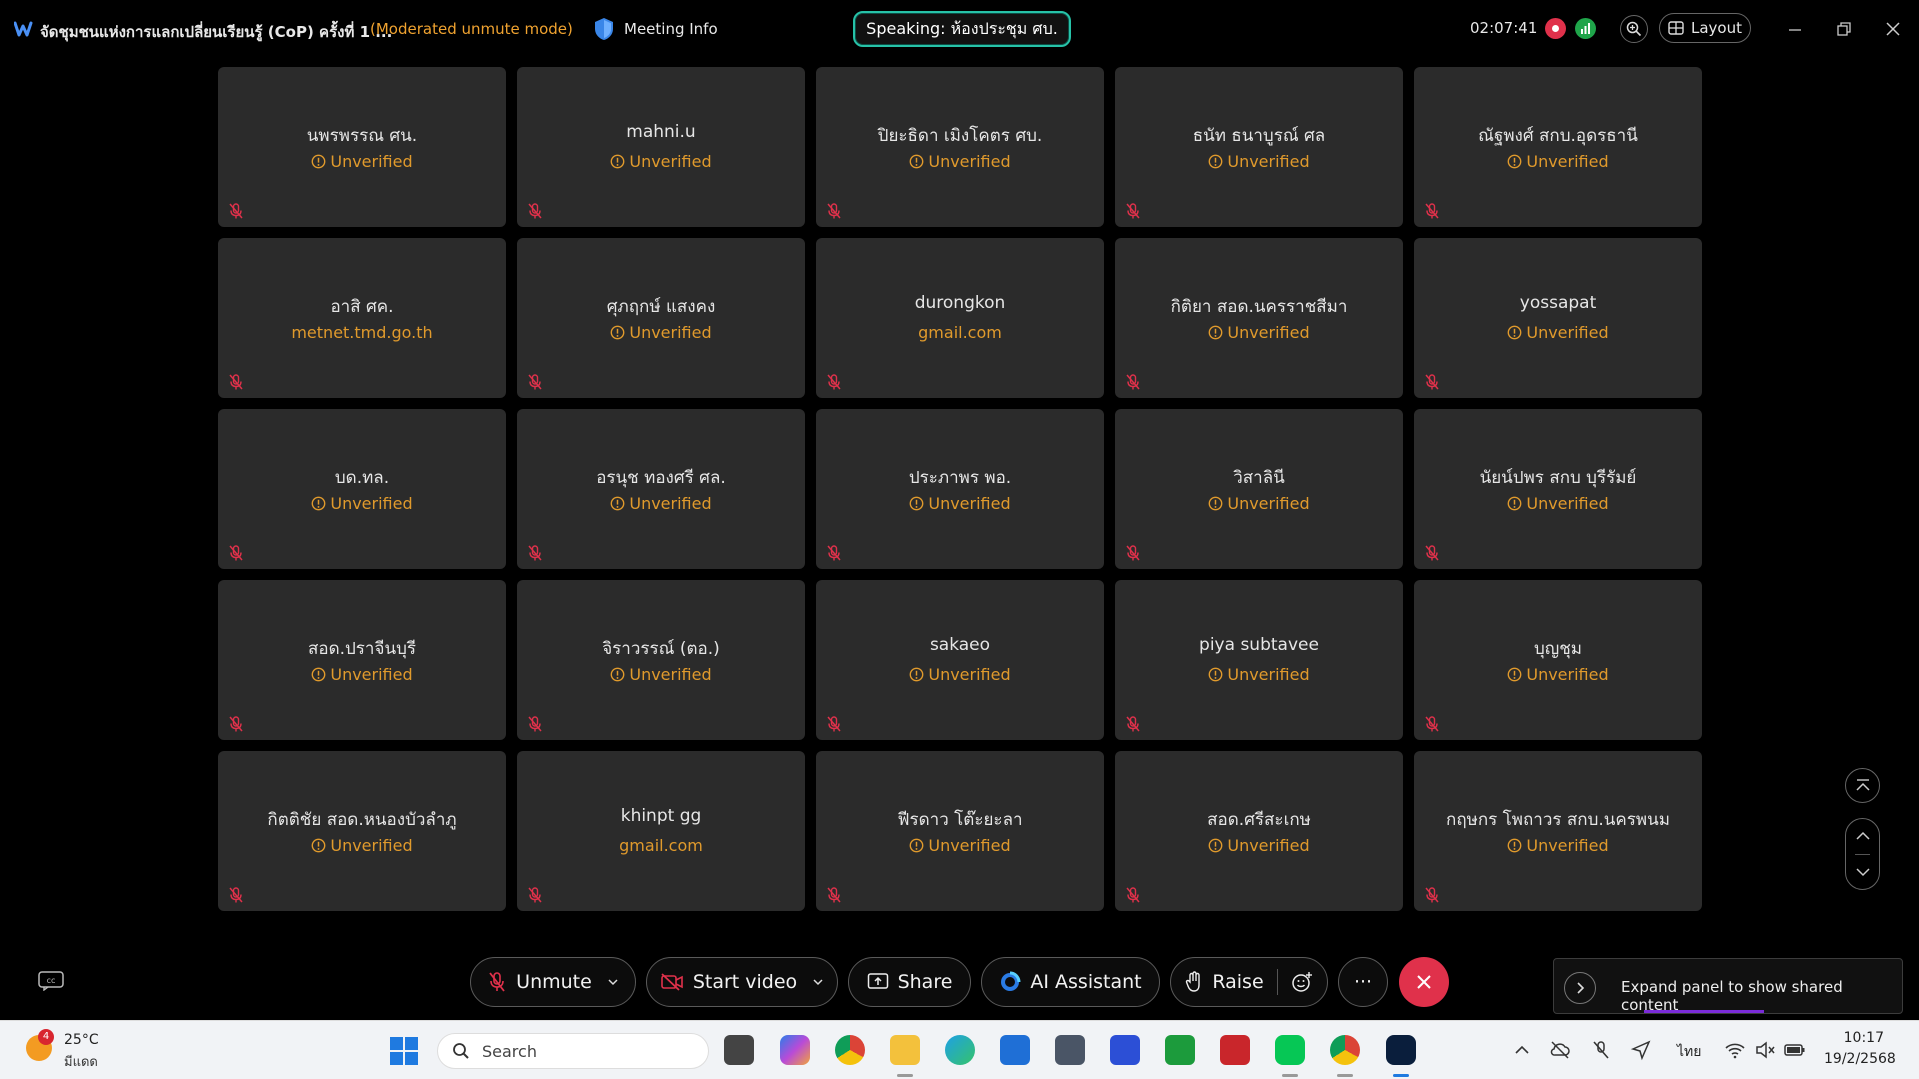 The width and height of the screenshot is (1919, 1079). I want to click on participant-tile: อรนุช ทองศรี ศล. Unverified, so click(661, 489).